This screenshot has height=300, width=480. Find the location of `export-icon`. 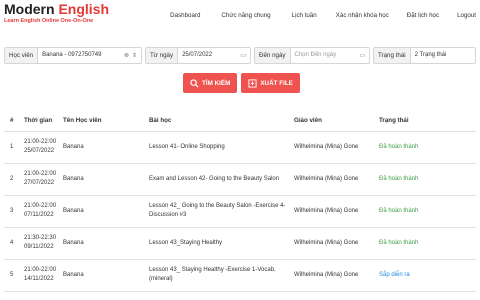

export-icon is located at coordinates (252, 83).